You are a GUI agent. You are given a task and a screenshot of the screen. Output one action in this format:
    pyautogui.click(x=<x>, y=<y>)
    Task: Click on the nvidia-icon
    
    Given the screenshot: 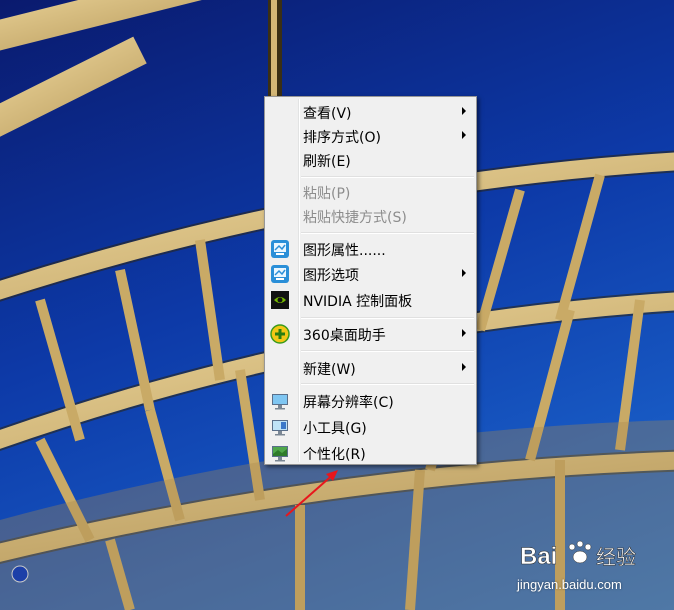 What is the action you would take?
    pyautogui.click(x=280, y=300)
    